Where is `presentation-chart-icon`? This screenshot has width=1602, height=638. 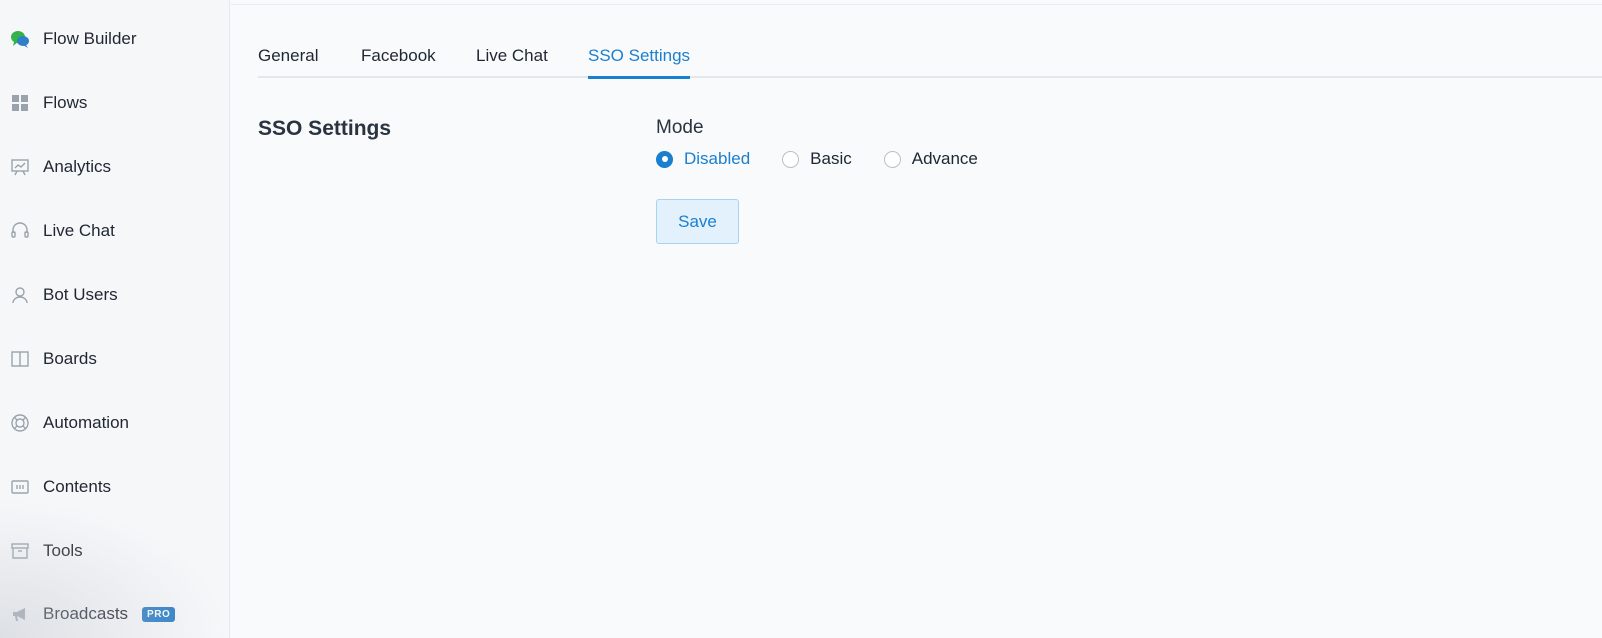
presentation-chart-icon is located at coordinates (20, 167).